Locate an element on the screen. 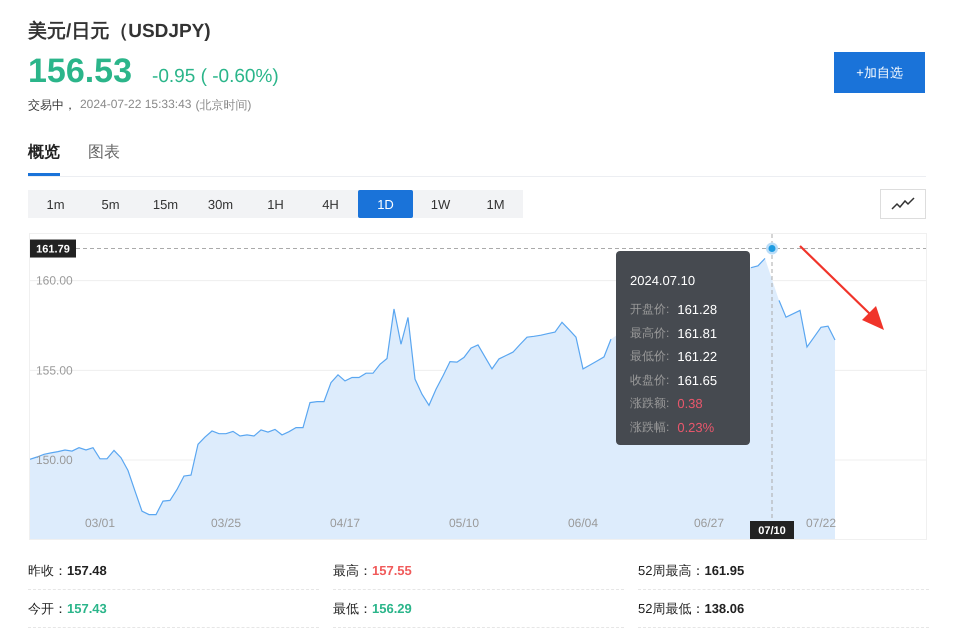  tooltip-value: 161.65 is located at coordinates (697, 380).